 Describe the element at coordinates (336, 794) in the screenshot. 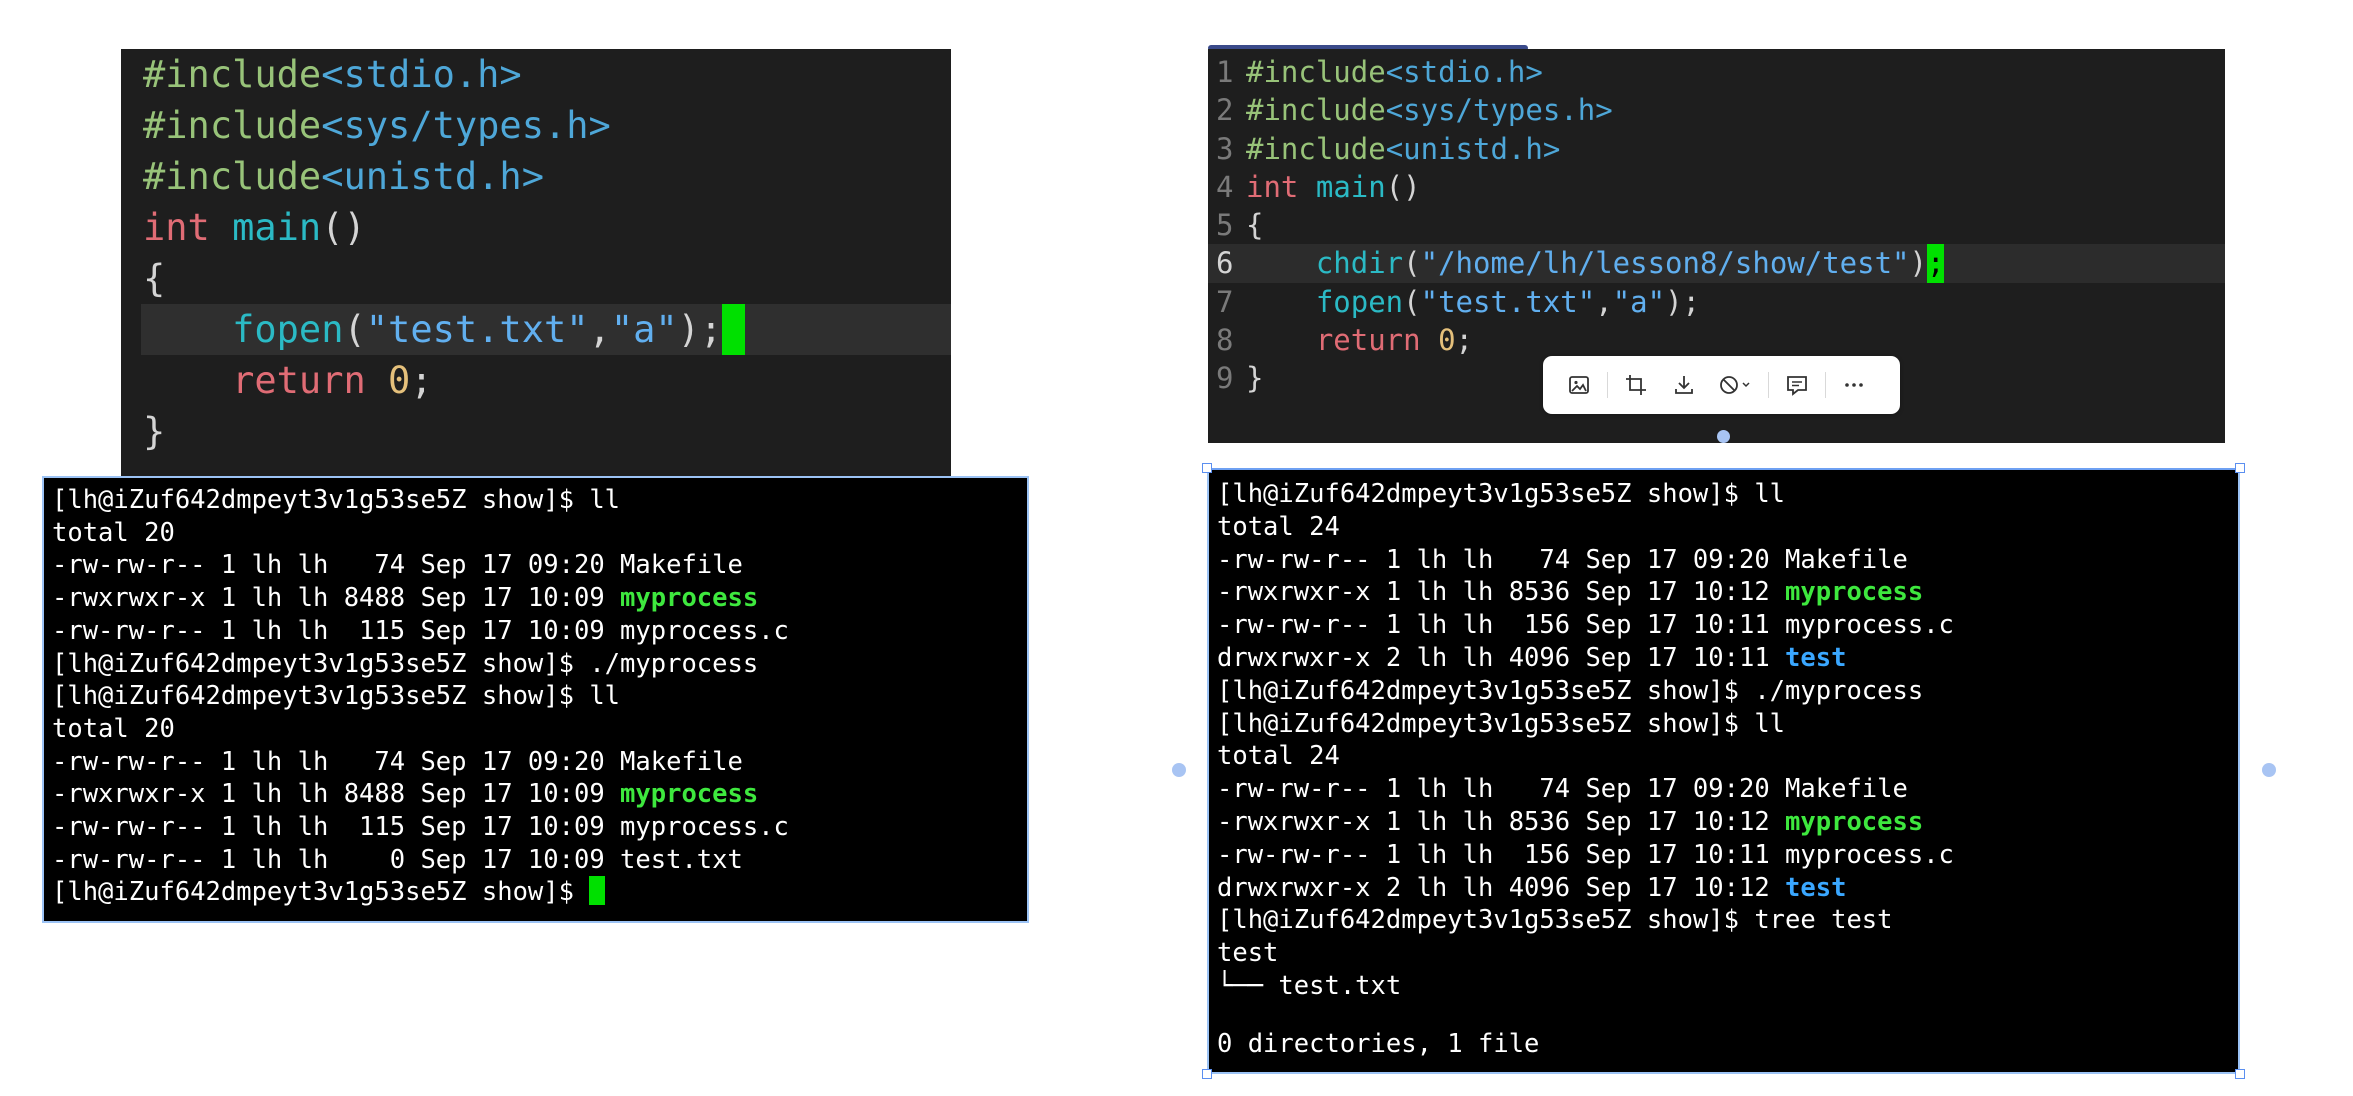

I see `code-token: -rwxrwxr-x 1 lh lh 8488 Sep 17 10:09` at that location.